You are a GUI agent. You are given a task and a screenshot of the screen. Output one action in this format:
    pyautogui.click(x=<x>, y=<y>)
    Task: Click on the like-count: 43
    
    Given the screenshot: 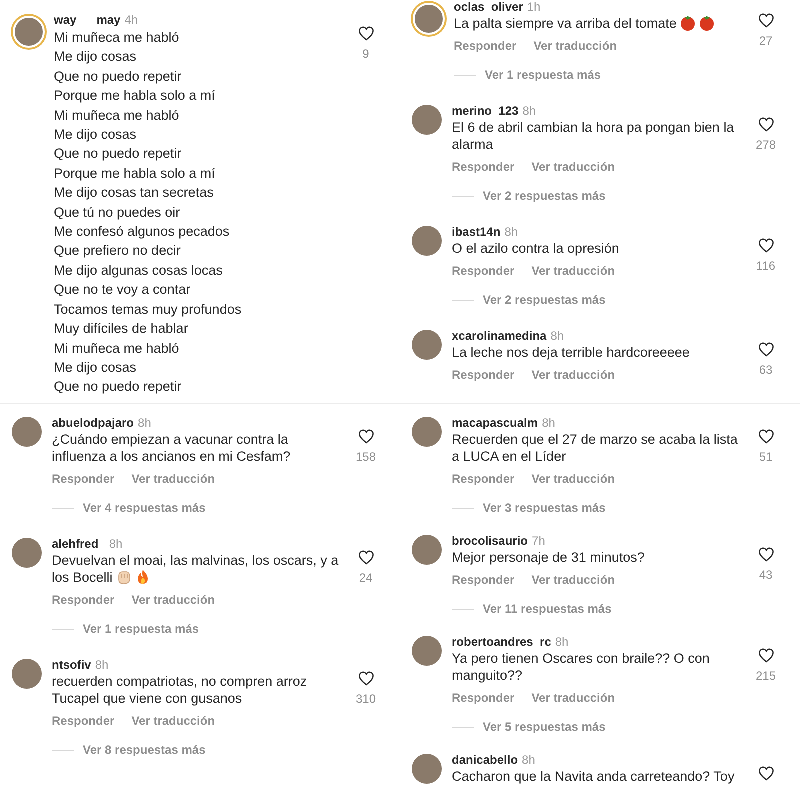 What is the action you would take?
    pyautogui.click(x=766, y=575)
    